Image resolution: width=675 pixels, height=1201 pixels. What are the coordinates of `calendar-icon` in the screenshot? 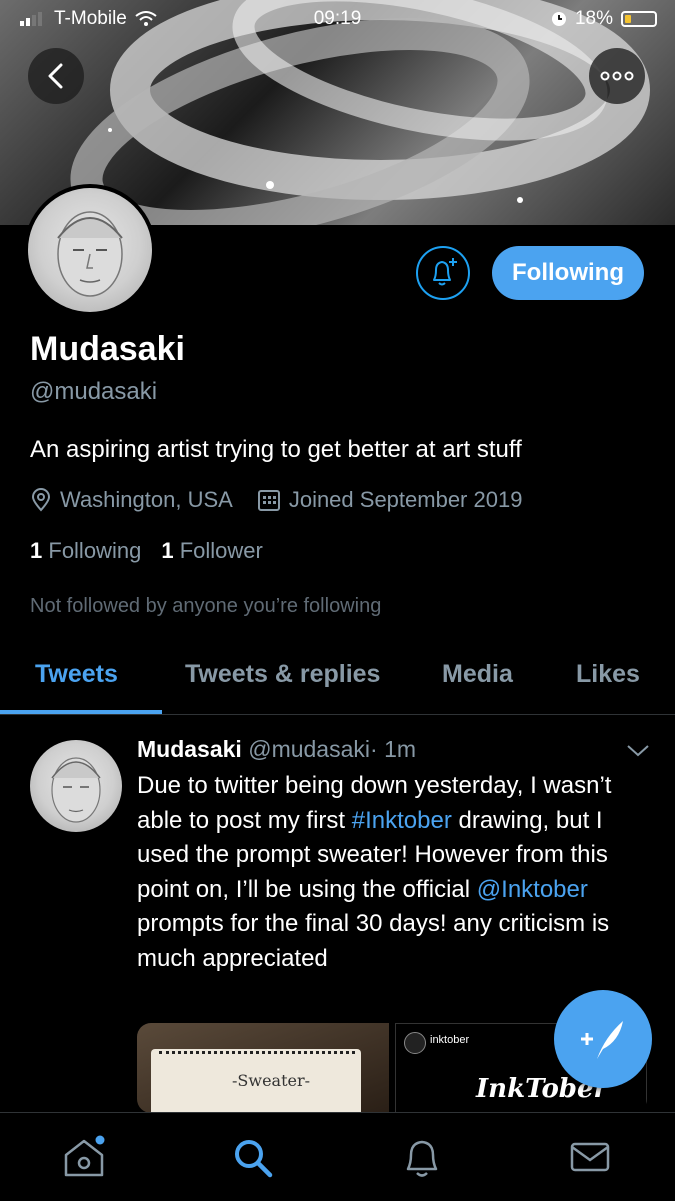 It's located at (268, 500).